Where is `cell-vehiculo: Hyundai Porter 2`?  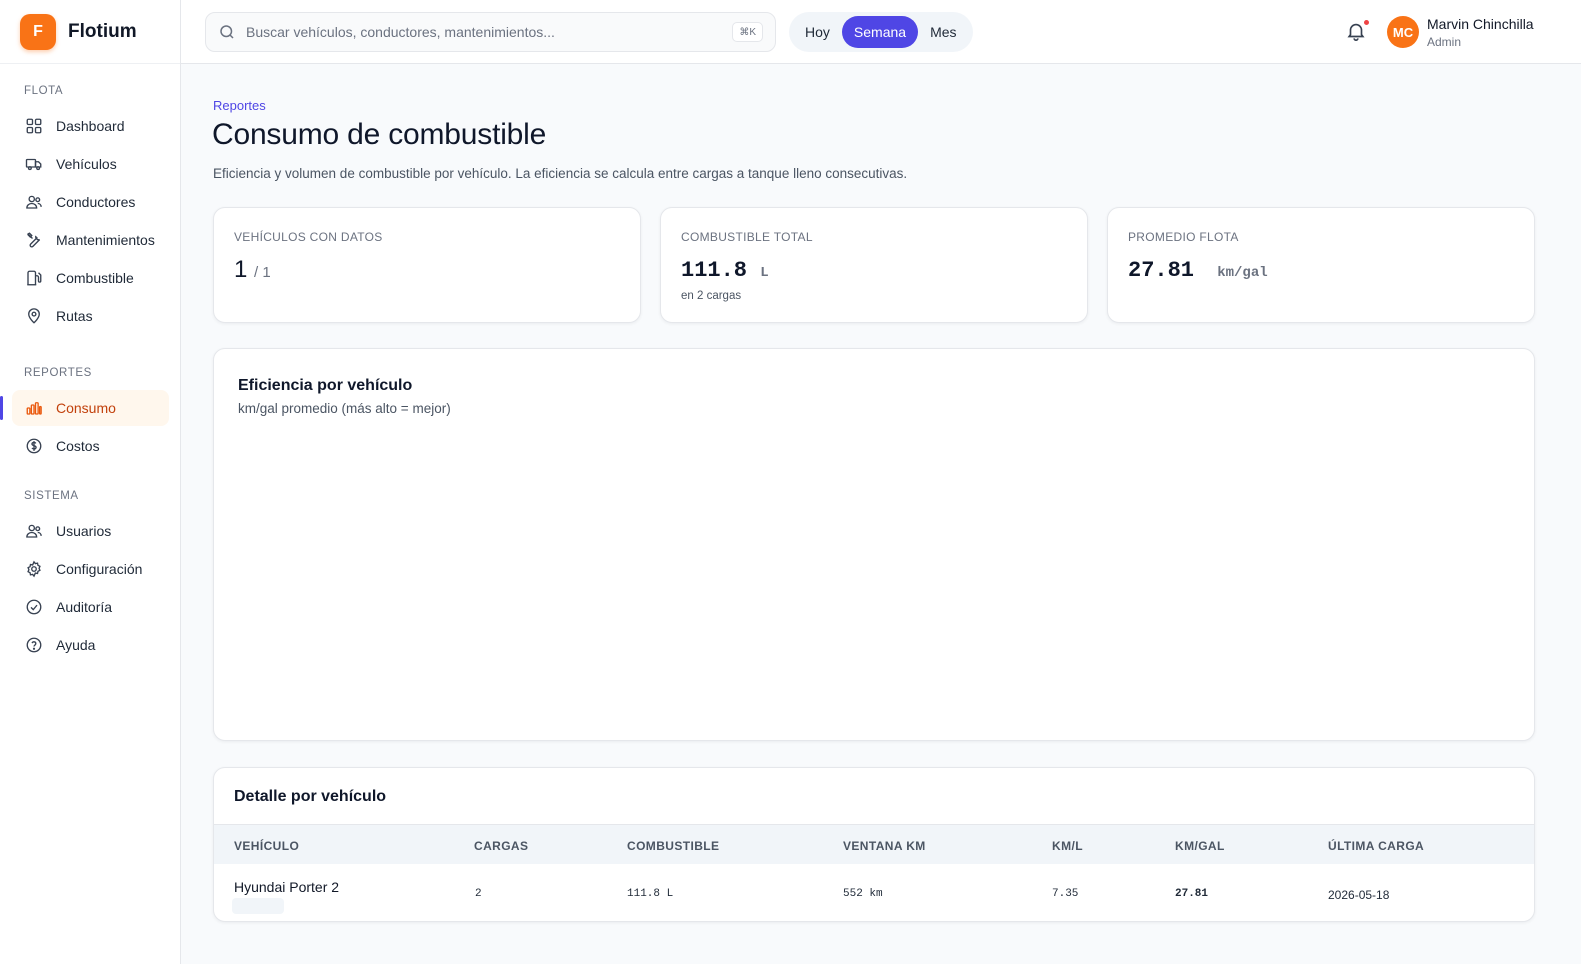 cell-vehiculo: Hyundai Porter 2 is located at coordinates (286, 887).